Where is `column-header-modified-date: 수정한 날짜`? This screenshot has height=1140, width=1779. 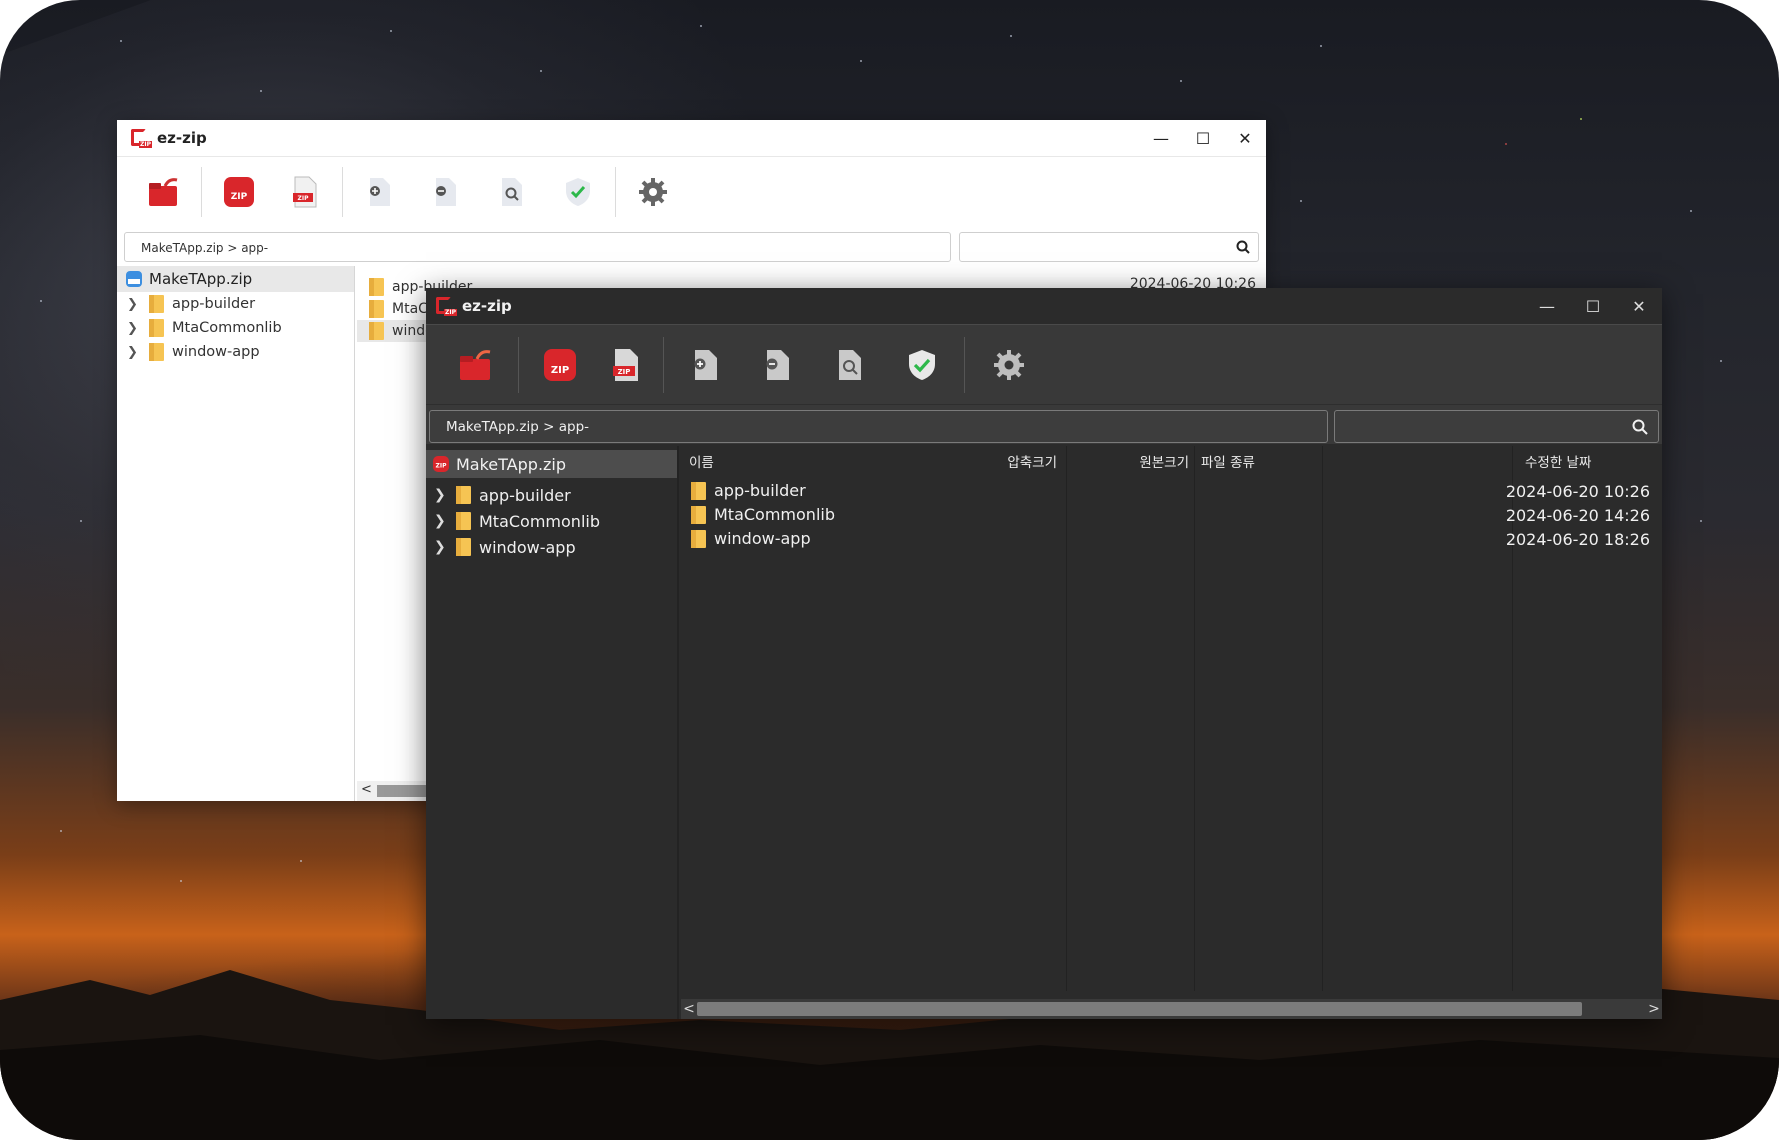 column-header-modified-date: 수정한 날짜 is located at coordinates (1558, 461).